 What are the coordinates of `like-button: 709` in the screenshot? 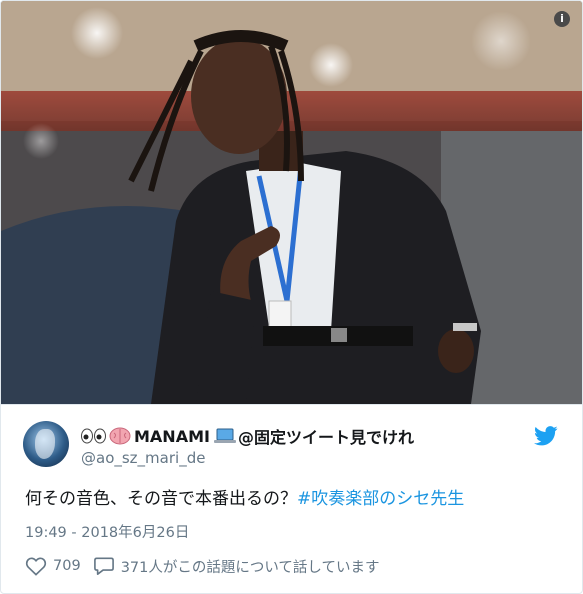 It's located at (53, 566).